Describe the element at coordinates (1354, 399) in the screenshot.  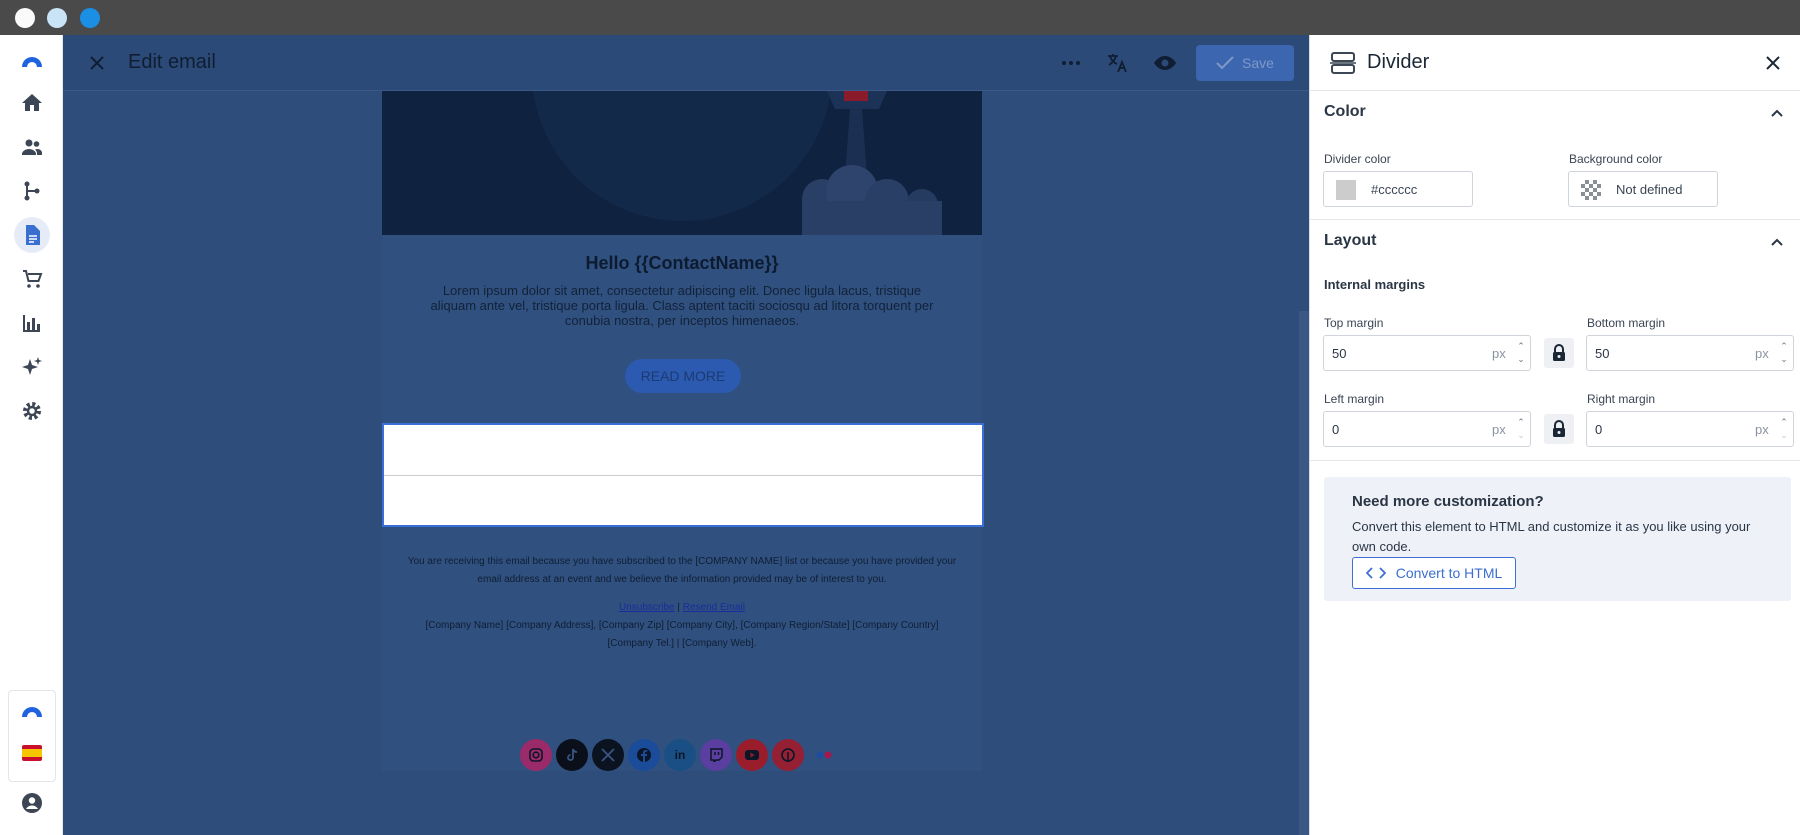
I see `left-margin-label: Left margin` at that location.